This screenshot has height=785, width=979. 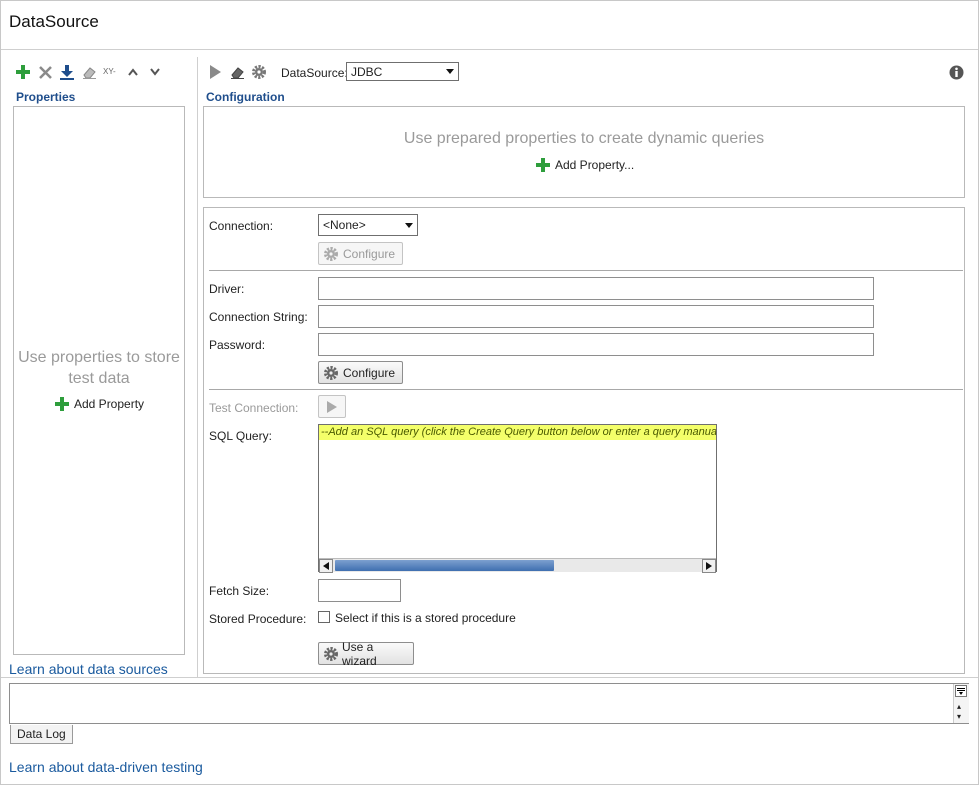 I want to click on connection-label: Connection:, so click(x=241, y=226).